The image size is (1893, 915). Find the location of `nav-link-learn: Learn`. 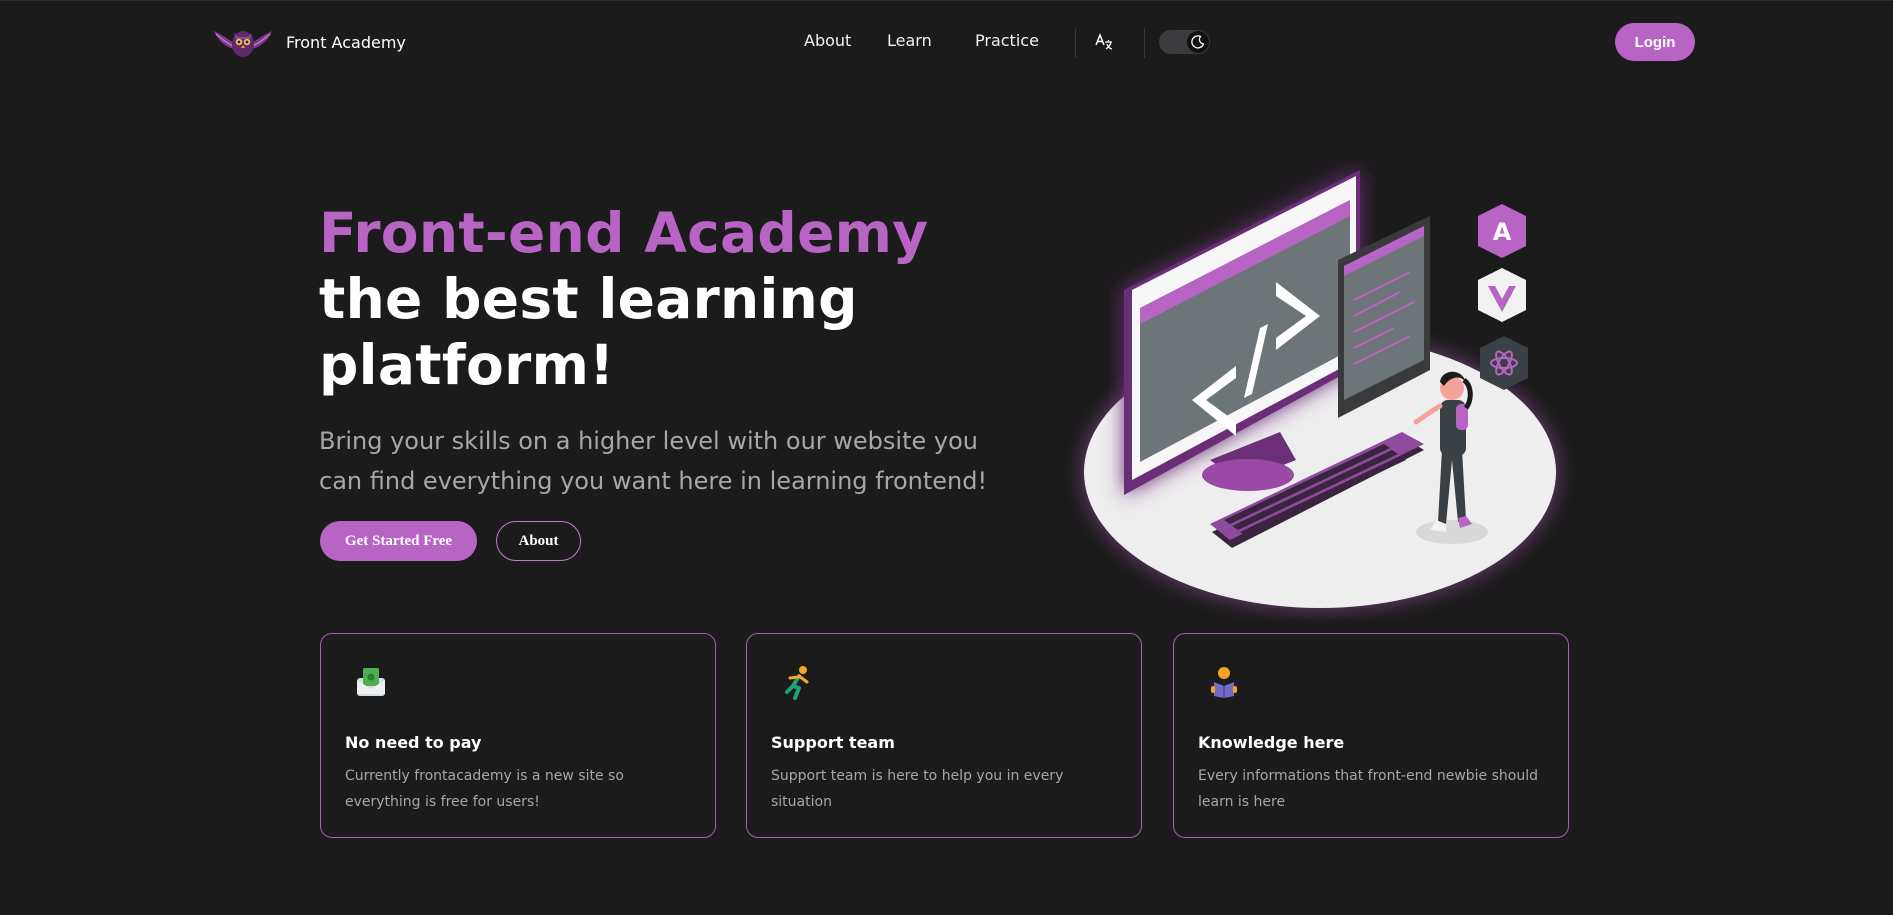

nav-link-learn: Learn is located at coordinates (909, 40).